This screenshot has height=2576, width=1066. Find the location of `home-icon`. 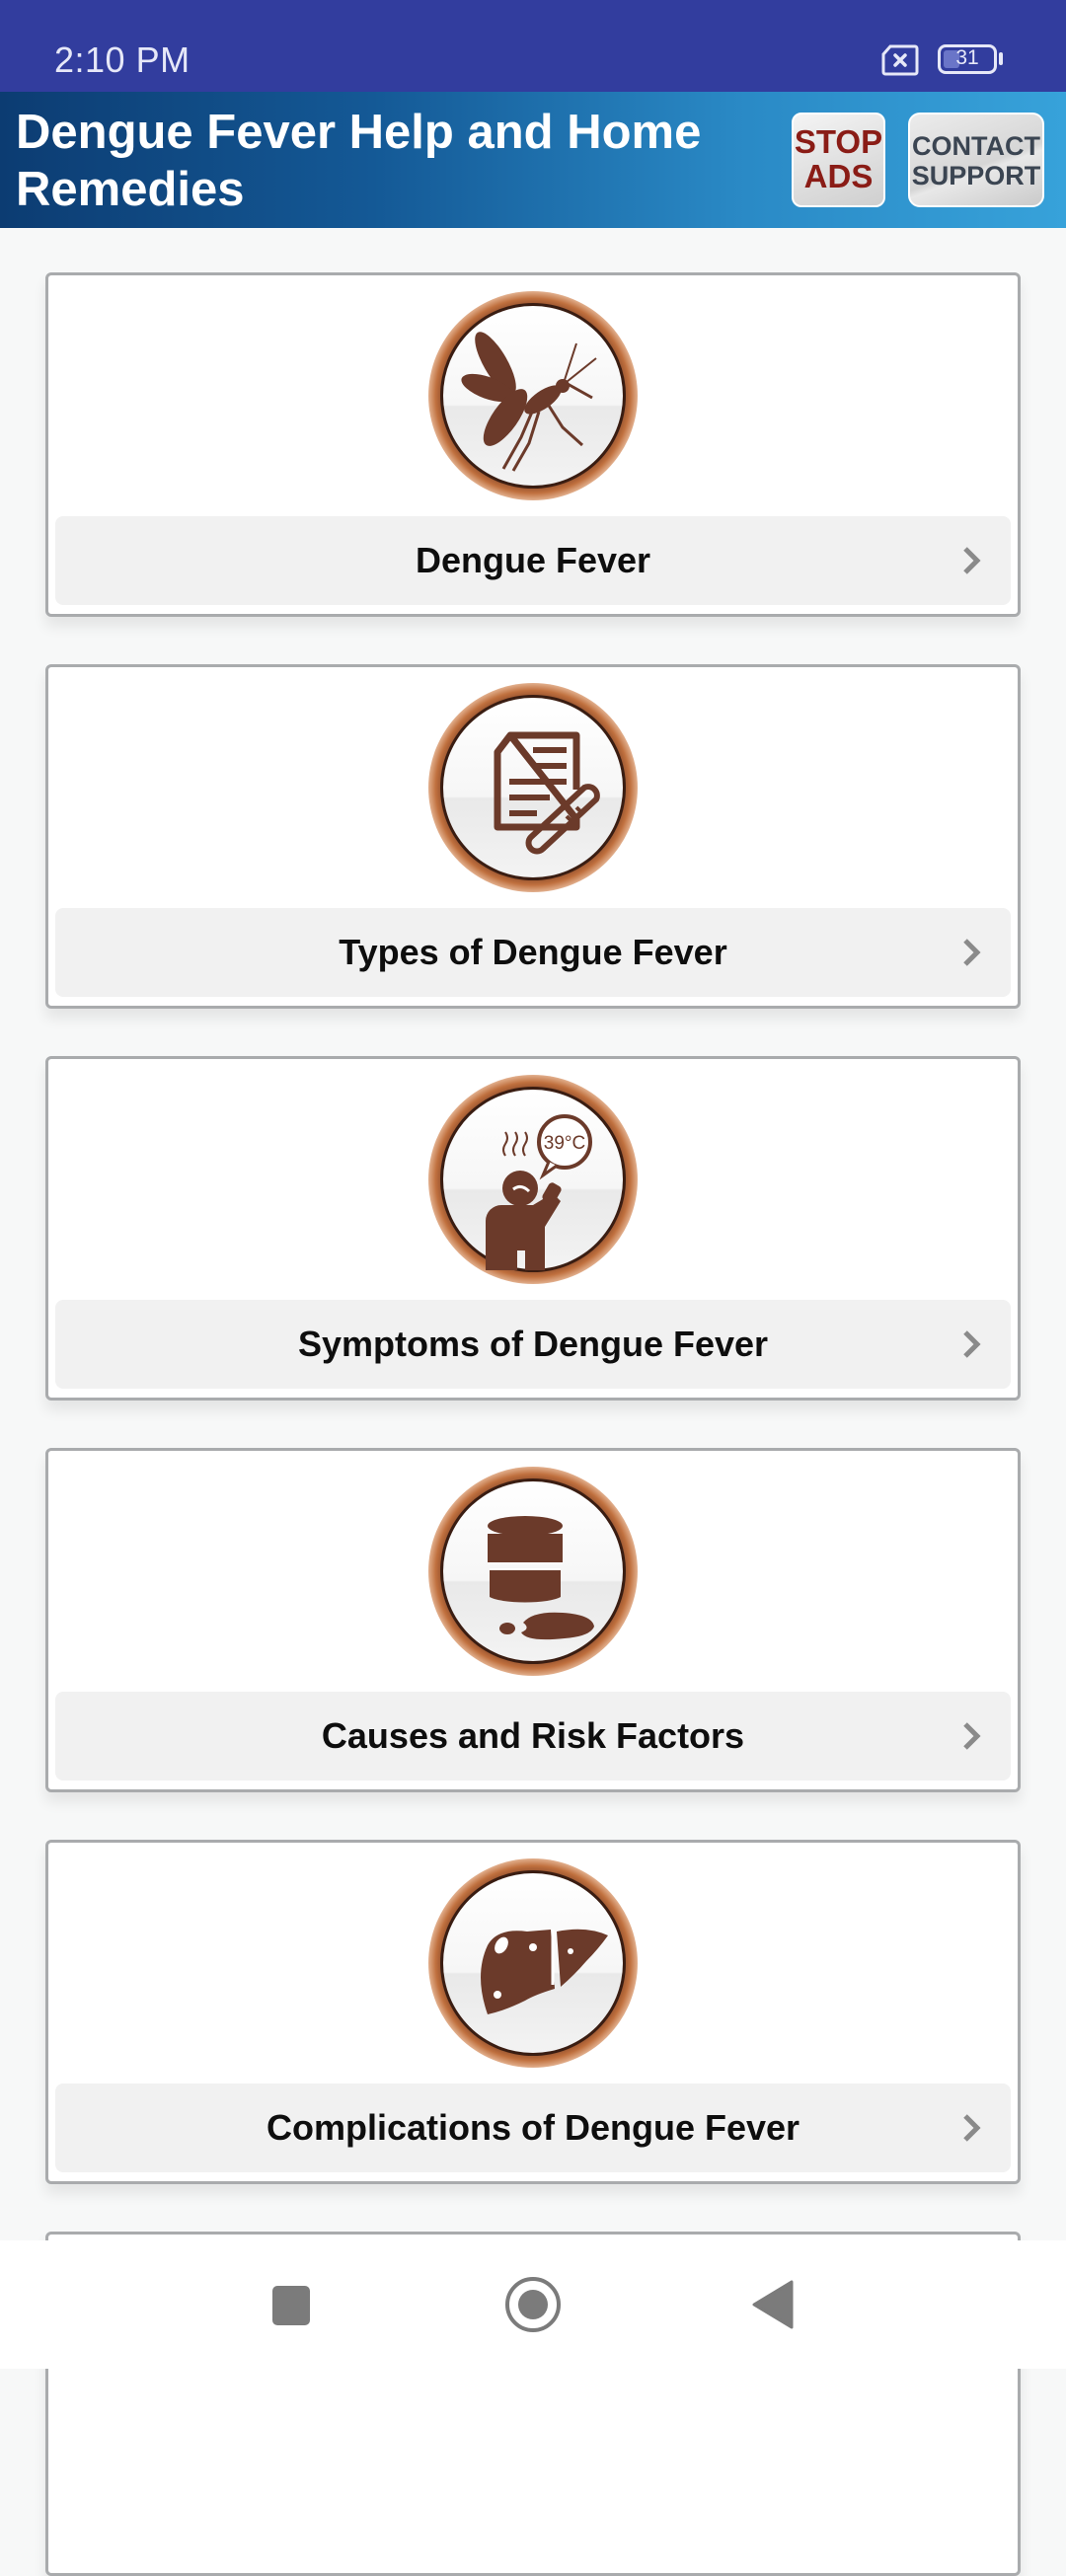

home-icon is located at coordinates (533, 2304).